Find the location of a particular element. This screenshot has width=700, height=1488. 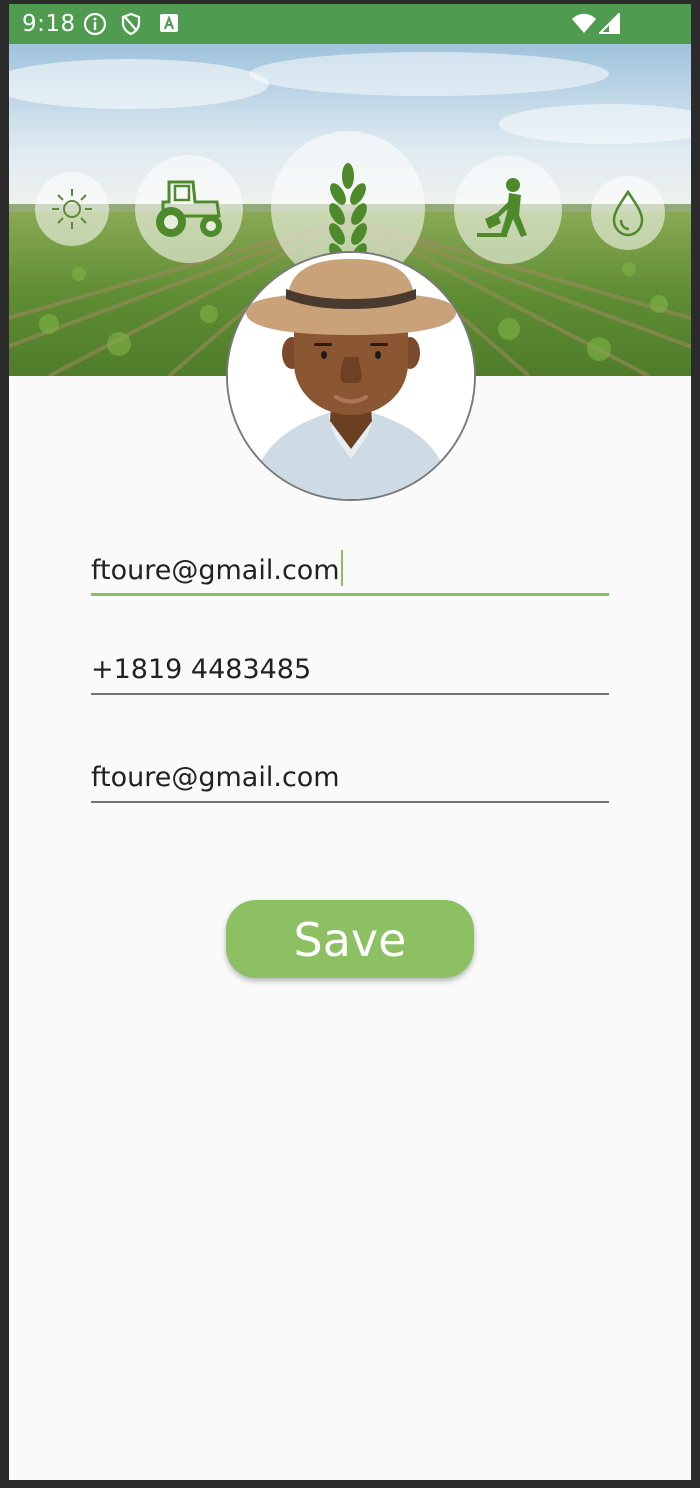

sun-icon is located at coordinates (72, 209).